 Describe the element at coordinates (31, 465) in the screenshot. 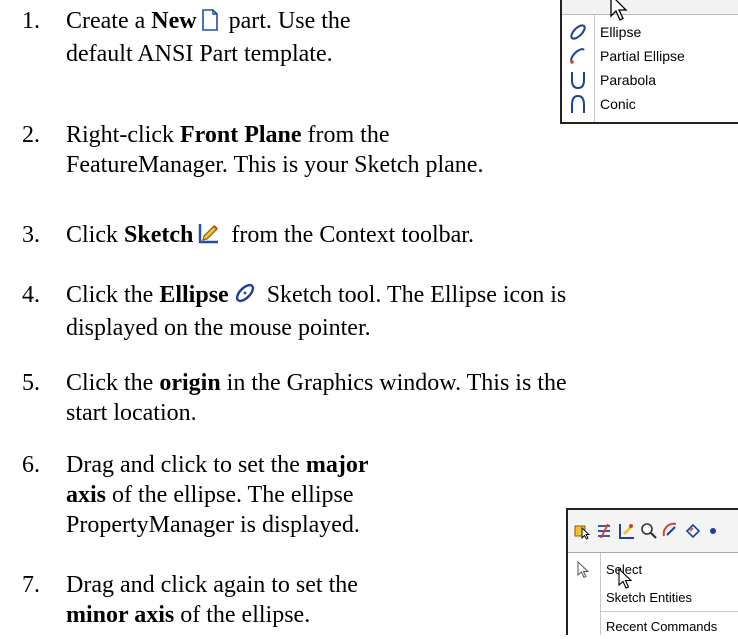

I see `step-number: 6.` at that location.